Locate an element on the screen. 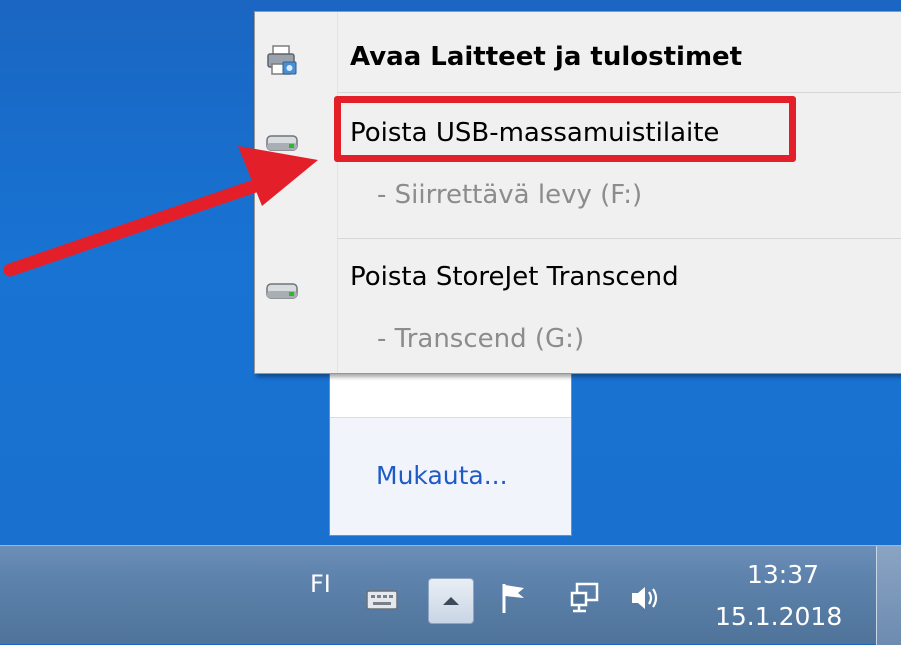 This screenshot has width=901, height=645. menu-item-eject-storejet: Poista StoreJet Transcend is located at coordinates (578, 278).